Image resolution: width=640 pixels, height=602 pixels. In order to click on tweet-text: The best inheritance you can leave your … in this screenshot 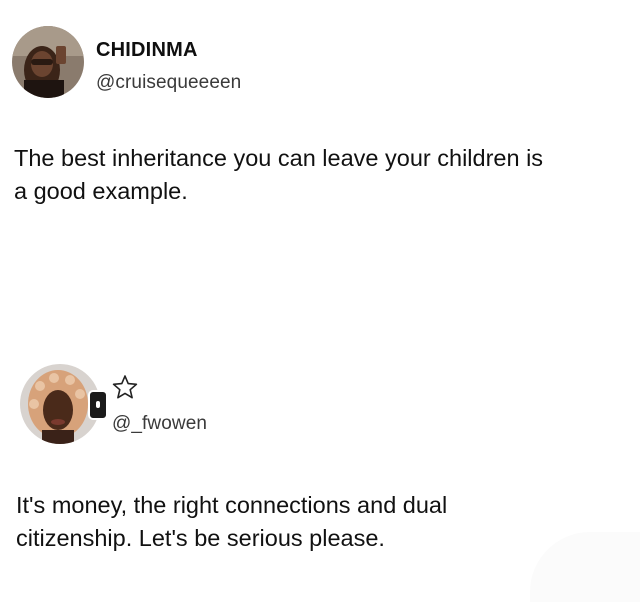, I will do `click(279, 174)`.